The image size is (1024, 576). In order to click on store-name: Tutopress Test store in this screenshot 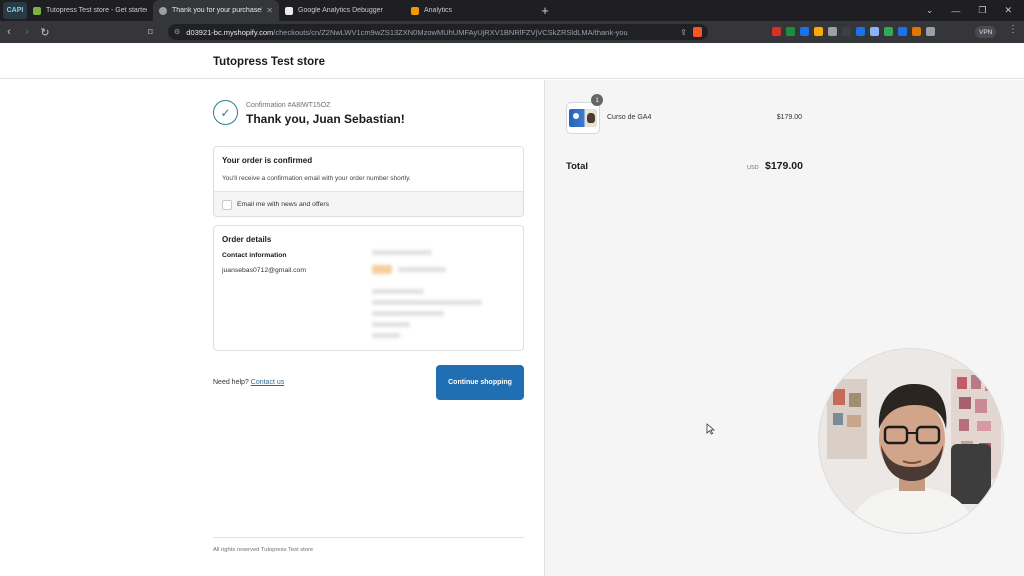, I will do `click(269, 62)`.